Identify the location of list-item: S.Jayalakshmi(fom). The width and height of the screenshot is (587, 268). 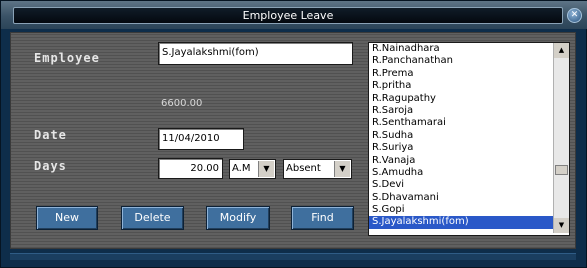
(461, 222).